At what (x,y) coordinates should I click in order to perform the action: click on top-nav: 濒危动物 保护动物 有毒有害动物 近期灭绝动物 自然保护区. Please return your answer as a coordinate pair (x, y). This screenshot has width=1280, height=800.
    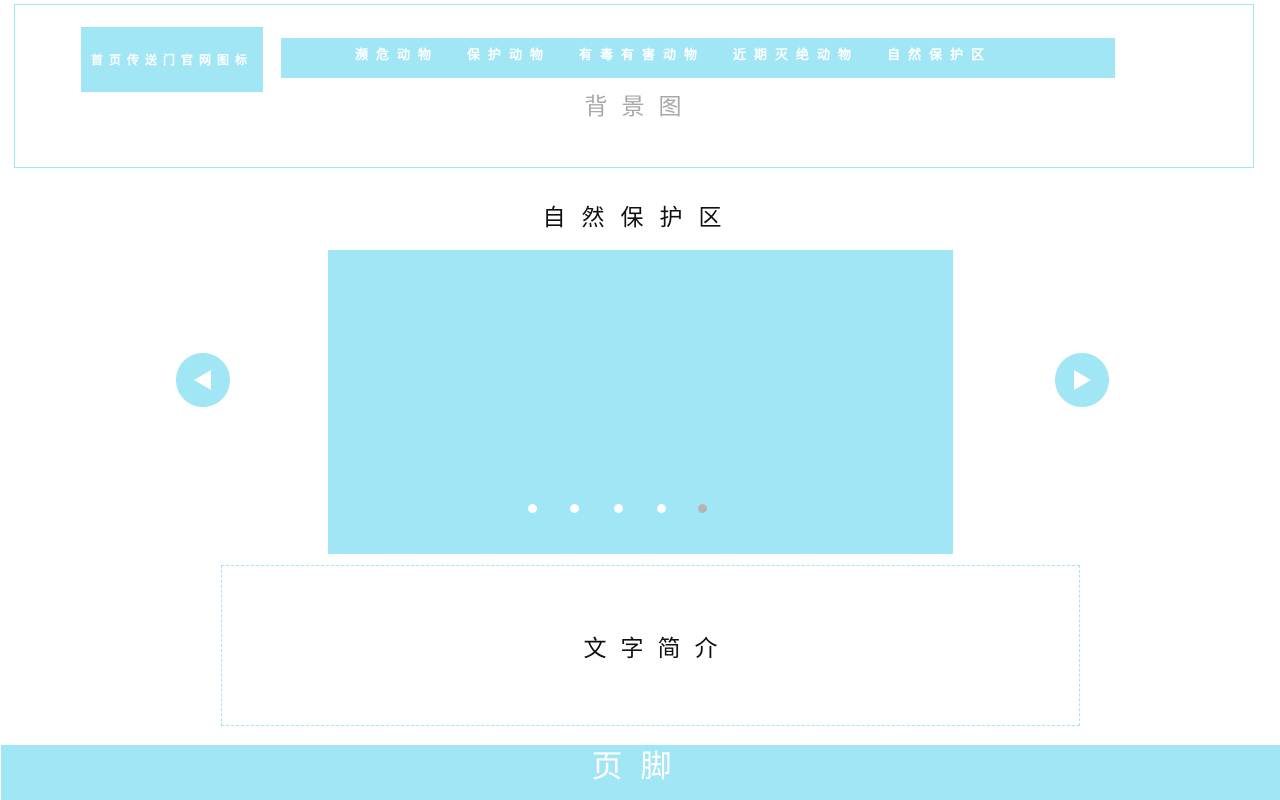
    Looking at the image, I should click on (698, 58).